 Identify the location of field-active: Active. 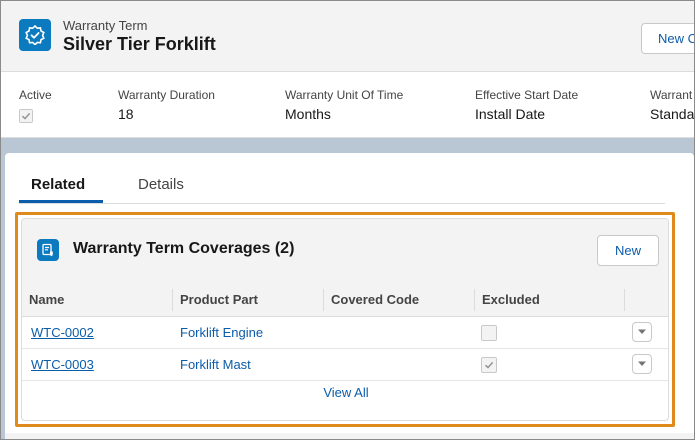
(35, 107).